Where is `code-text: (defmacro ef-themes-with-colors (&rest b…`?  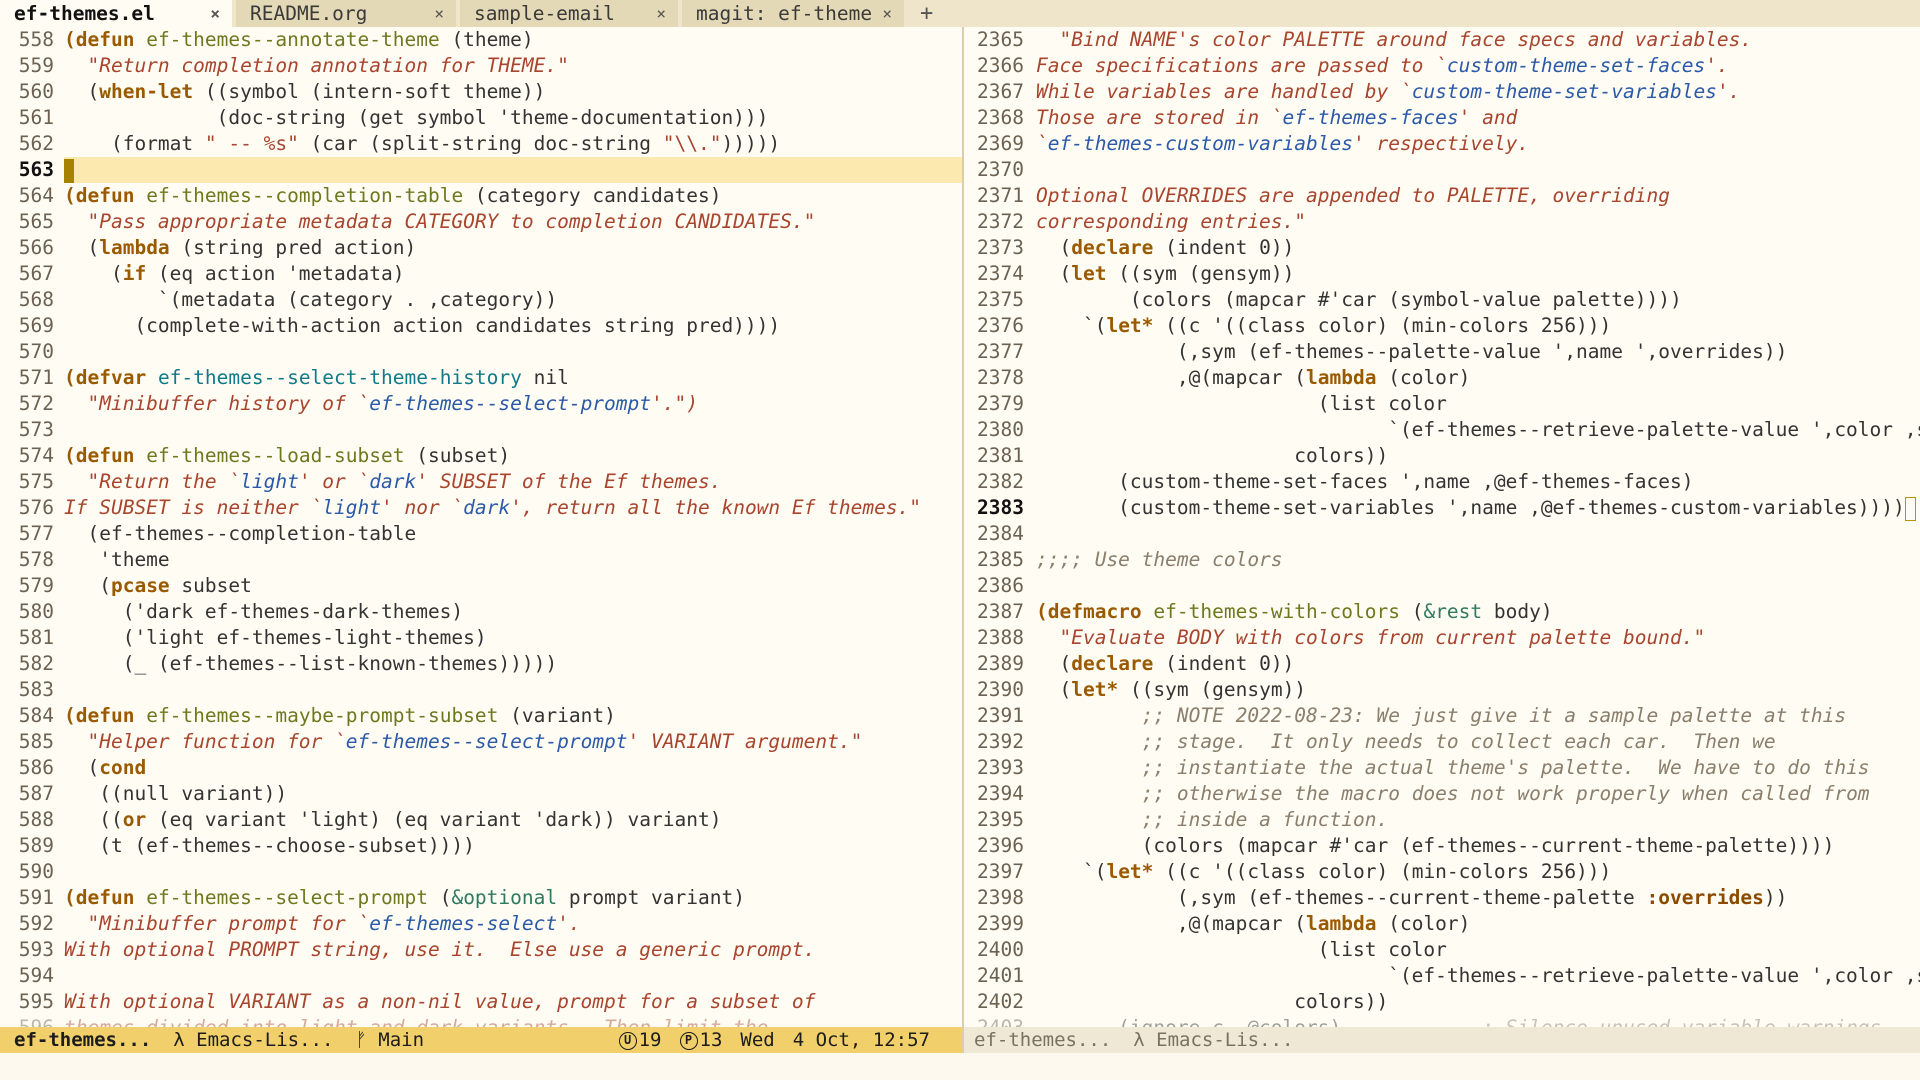 code-text: (defmacro ef-themes-with-colors (&rest b… is located at coordinates (1478, 612).